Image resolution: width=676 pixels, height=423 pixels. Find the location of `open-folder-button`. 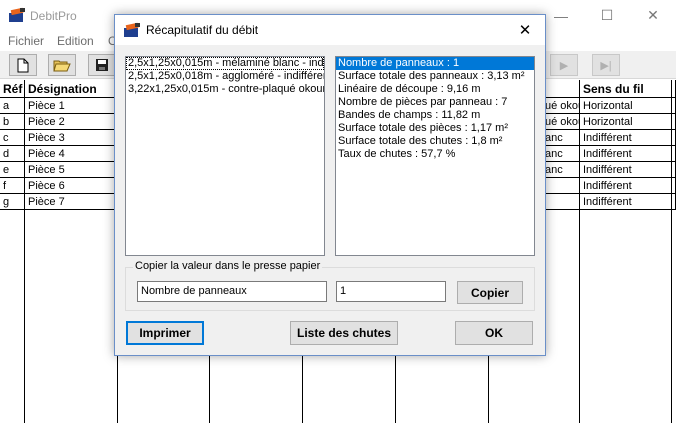

open-folder-button is located at coordinates (62, 65).